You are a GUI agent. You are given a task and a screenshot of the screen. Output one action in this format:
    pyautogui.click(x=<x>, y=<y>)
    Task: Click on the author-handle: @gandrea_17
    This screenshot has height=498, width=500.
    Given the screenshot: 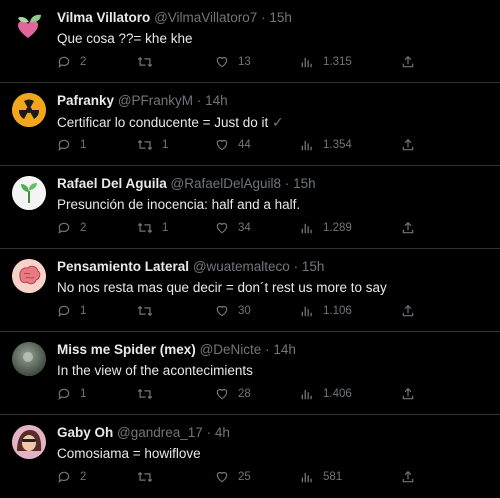 What is the action you would take?
    pyautogui.click(x=160, y=432)
    